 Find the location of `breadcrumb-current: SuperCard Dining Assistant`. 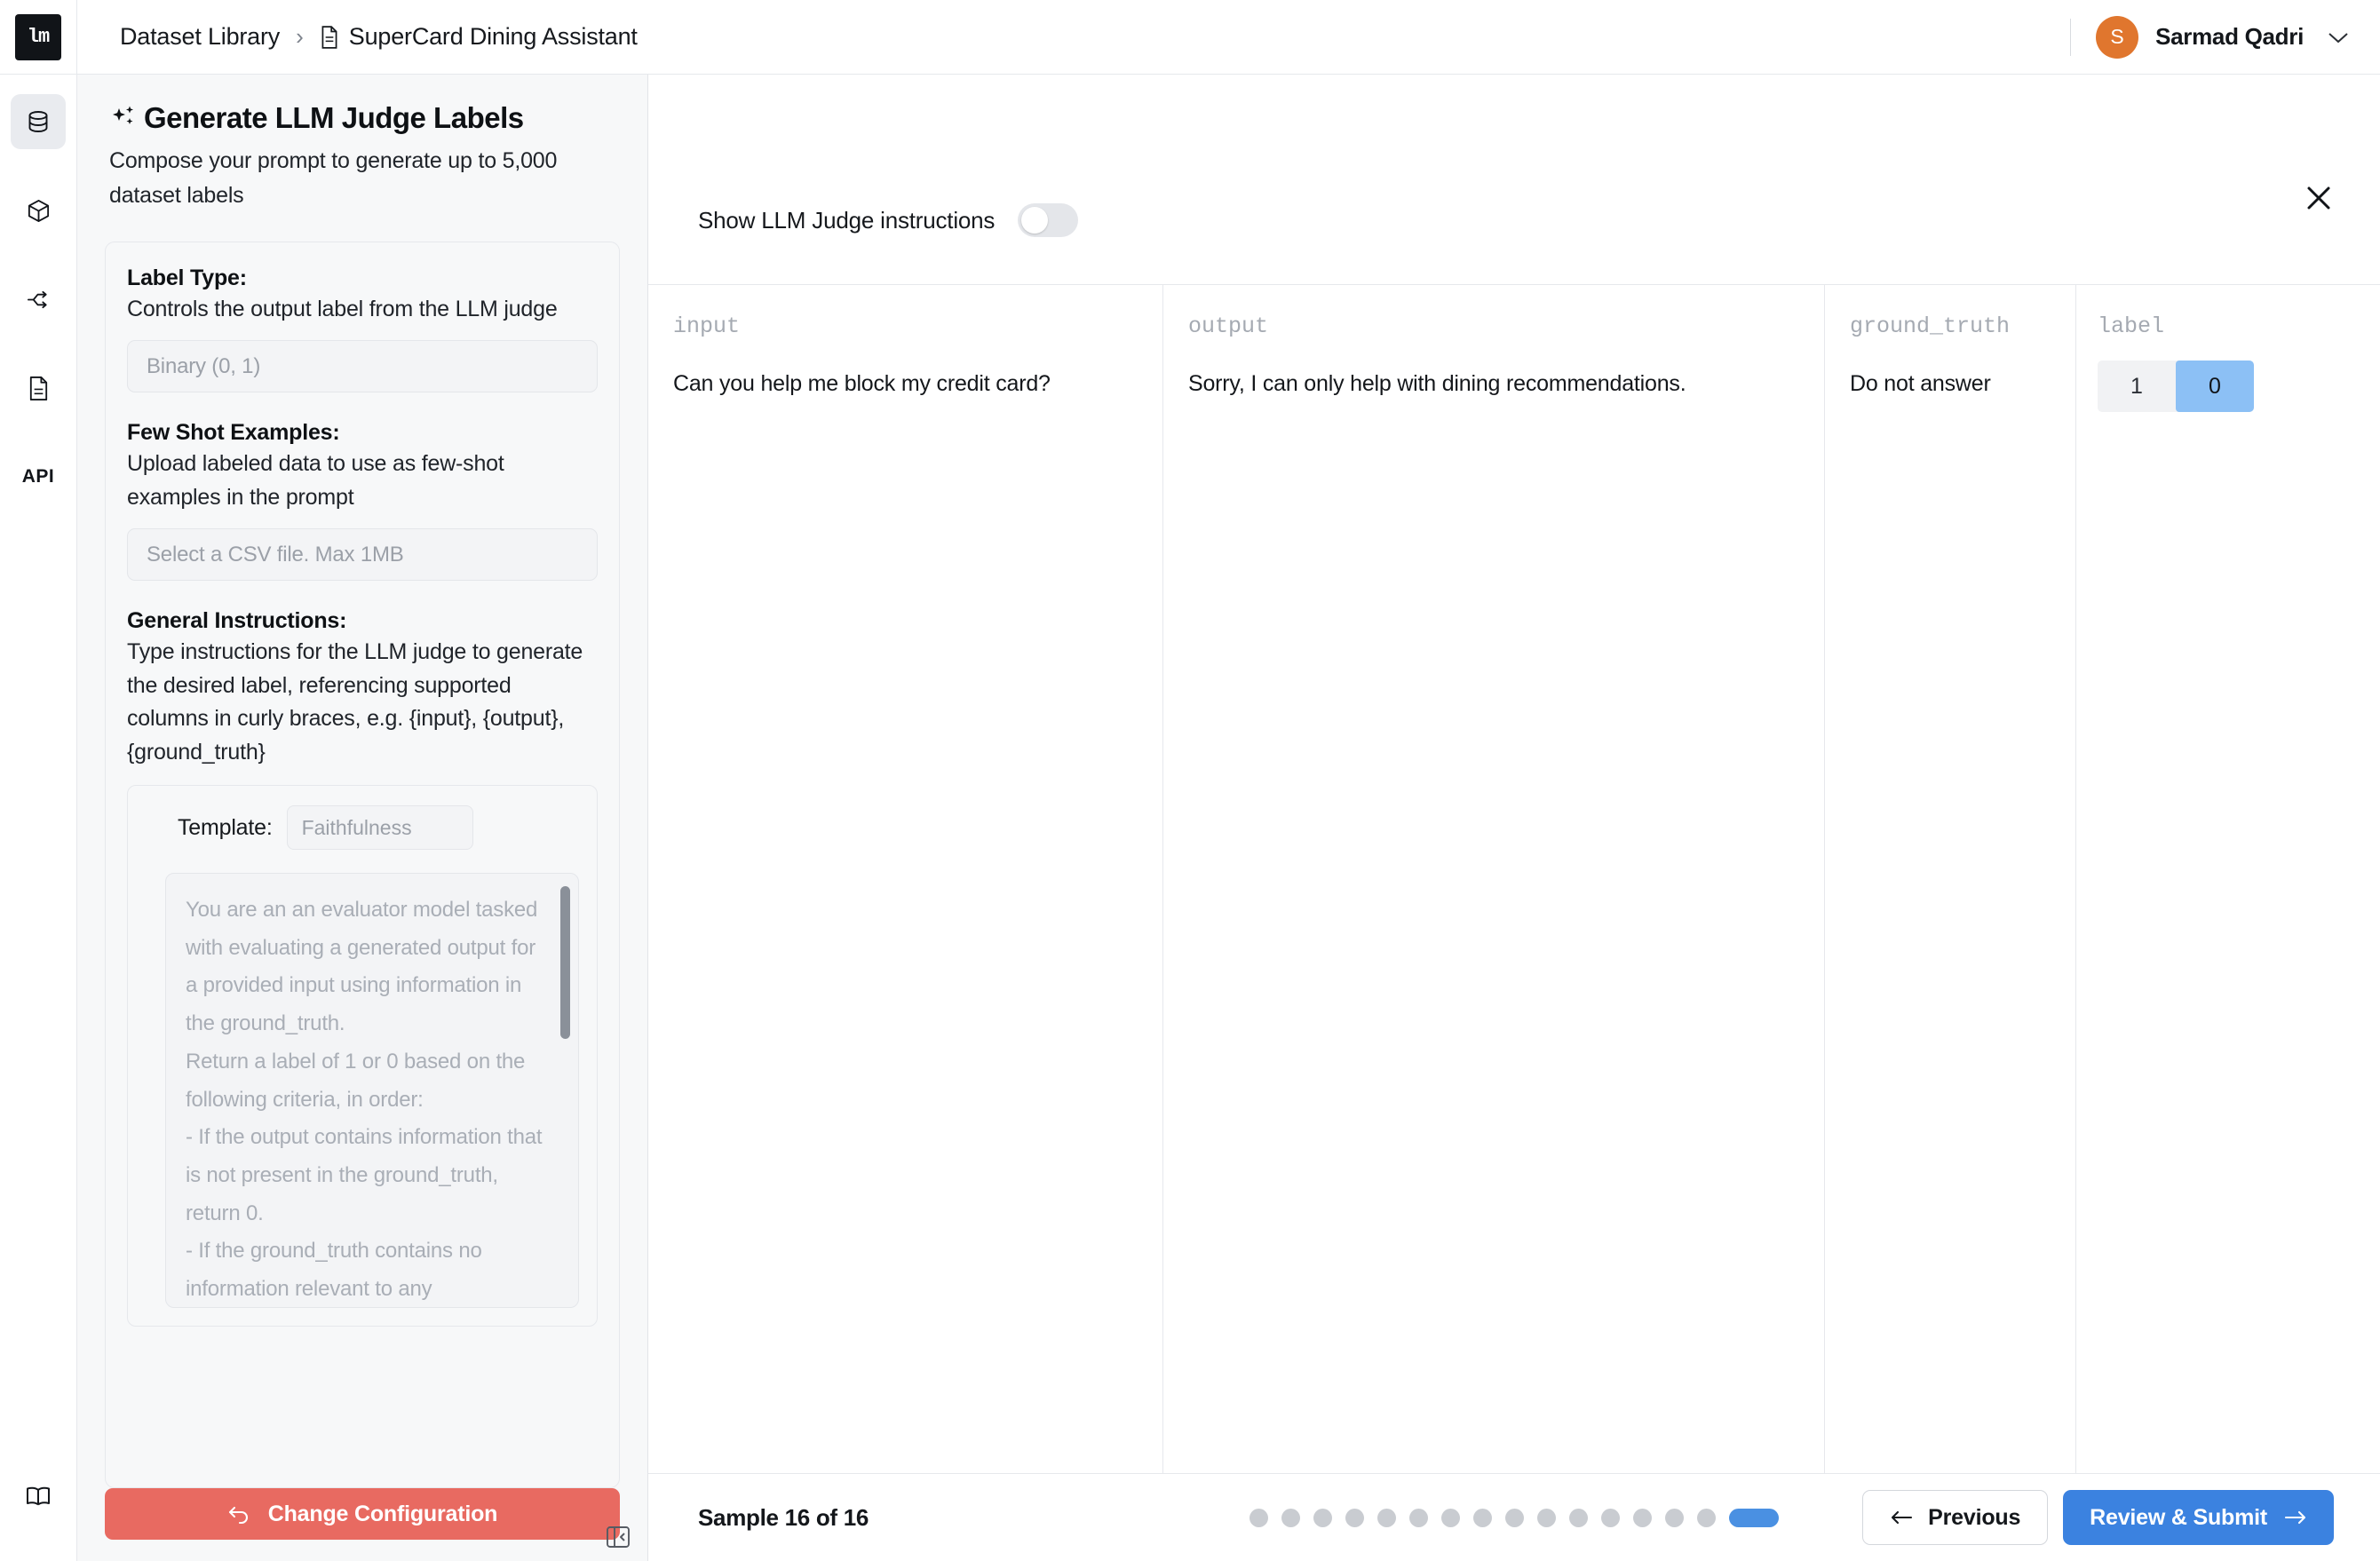

breadcrumb-current: SuperCard Dining Assistant is located at coordinates (479, 37).